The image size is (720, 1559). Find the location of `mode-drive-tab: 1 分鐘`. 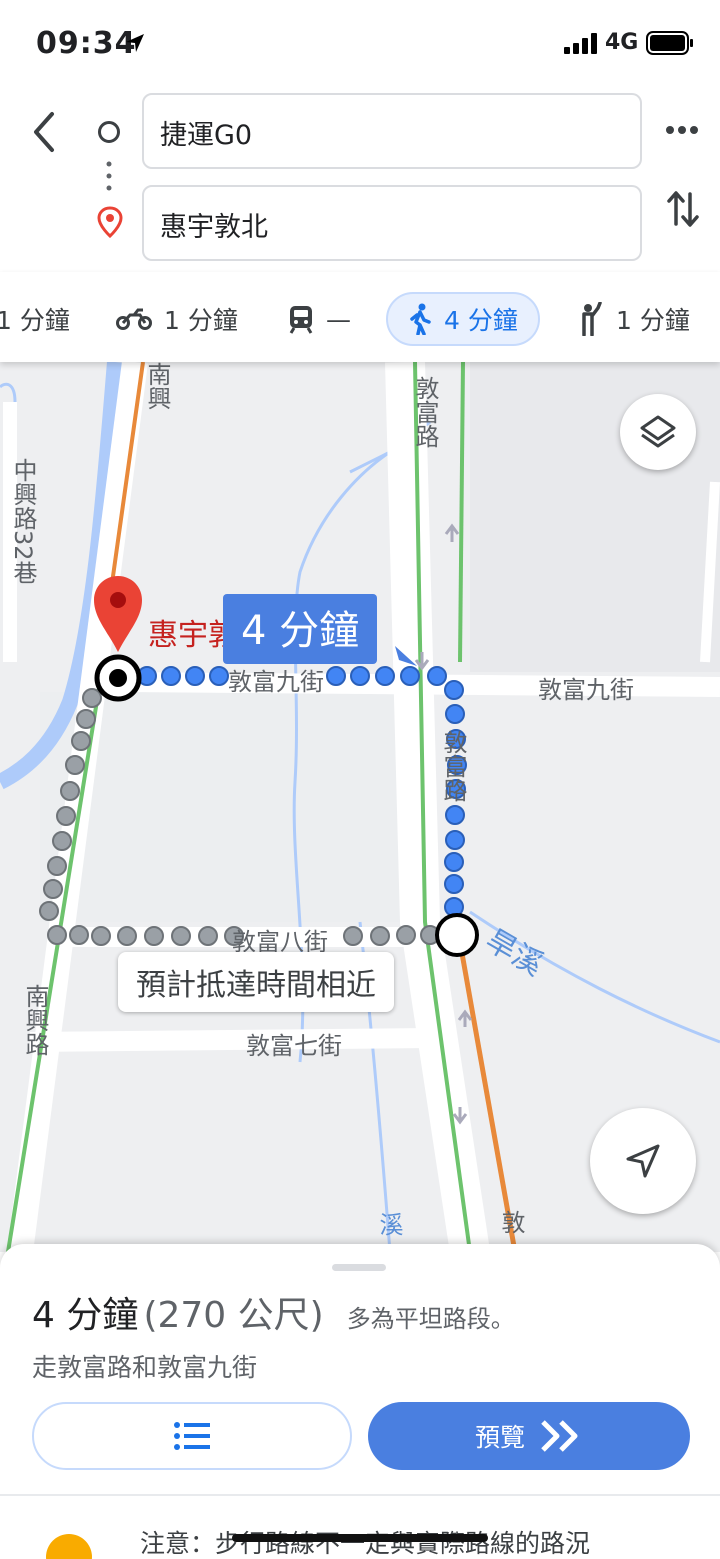

mode-drive-tab: 1 分鐘 is located at coordinates (35, 319).